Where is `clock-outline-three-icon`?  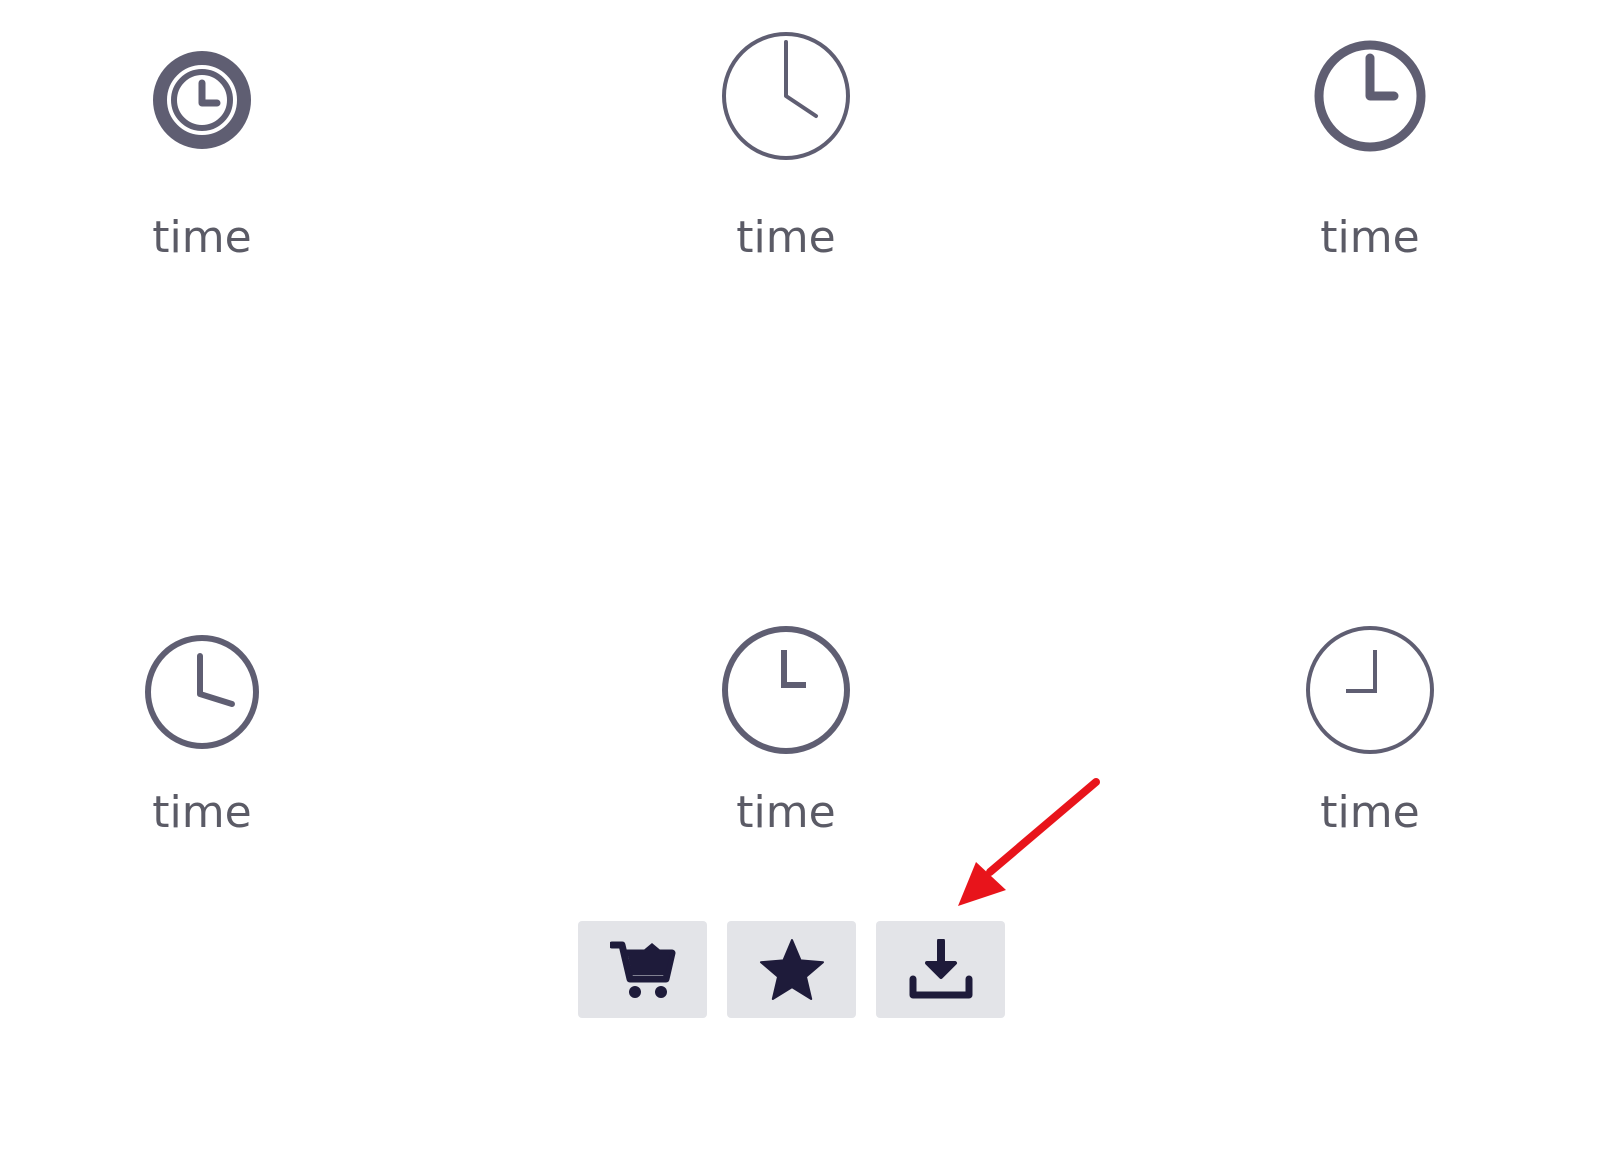 clock-outline-three-icon is located at coordinates (1370, 690).